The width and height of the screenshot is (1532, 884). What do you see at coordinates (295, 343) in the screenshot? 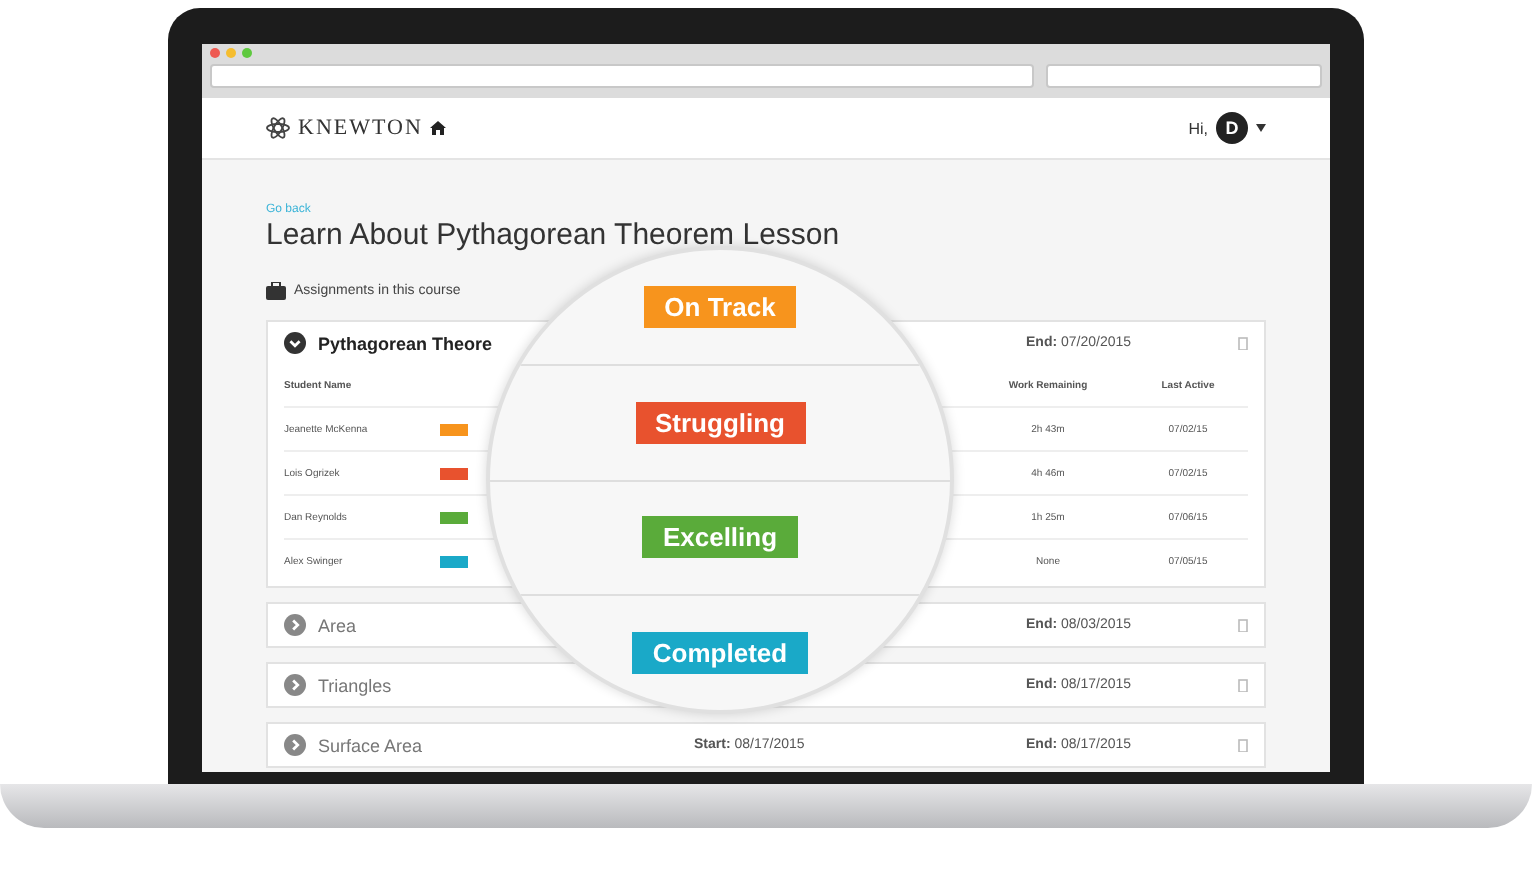
I see `chevron-down-icon` at bounding box center [295, 343].